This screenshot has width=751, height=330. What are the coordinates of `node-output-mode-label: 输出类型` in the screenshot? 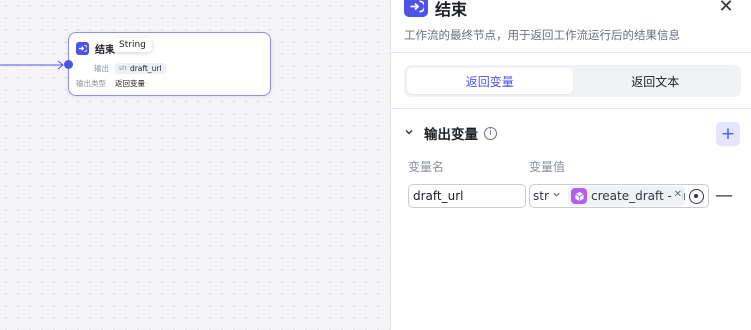 It's located at (91, 83).